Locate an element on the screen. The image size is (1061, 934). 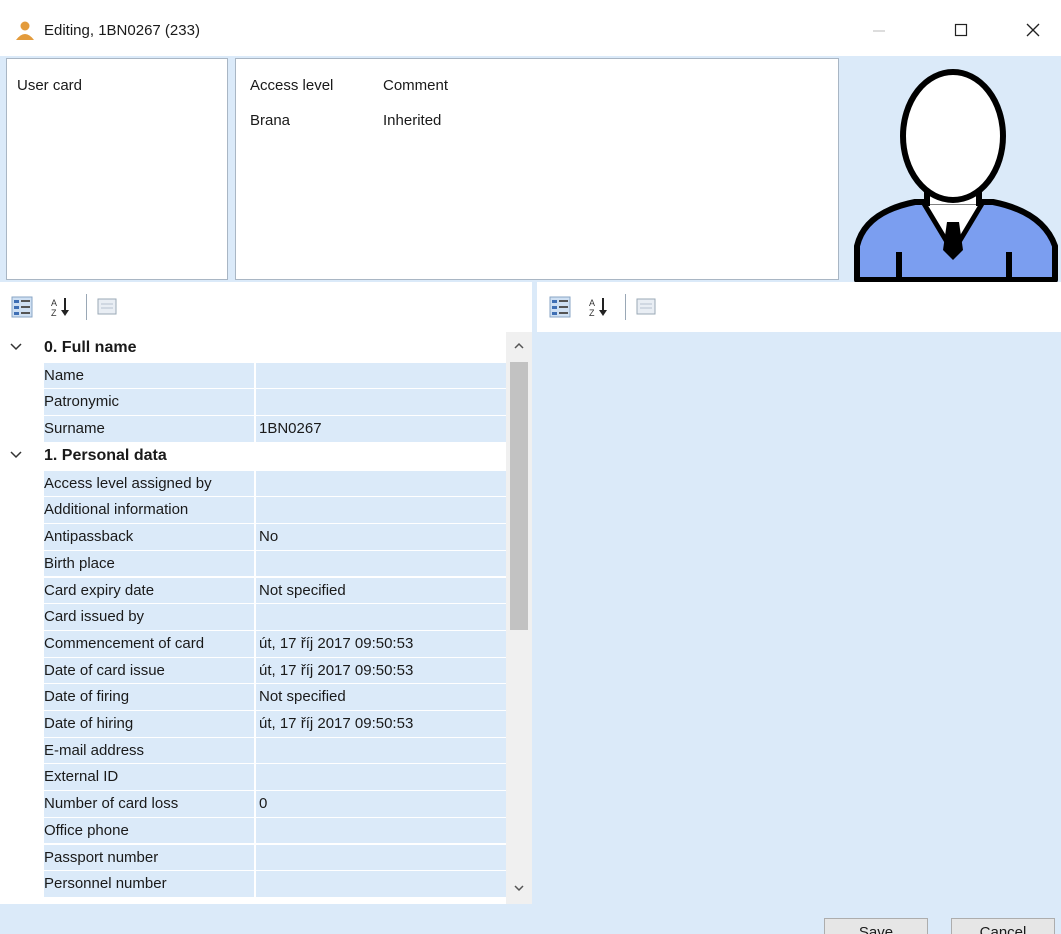
property-row-surname: Surname 1BN0267 is located at coordinates (253, 429).